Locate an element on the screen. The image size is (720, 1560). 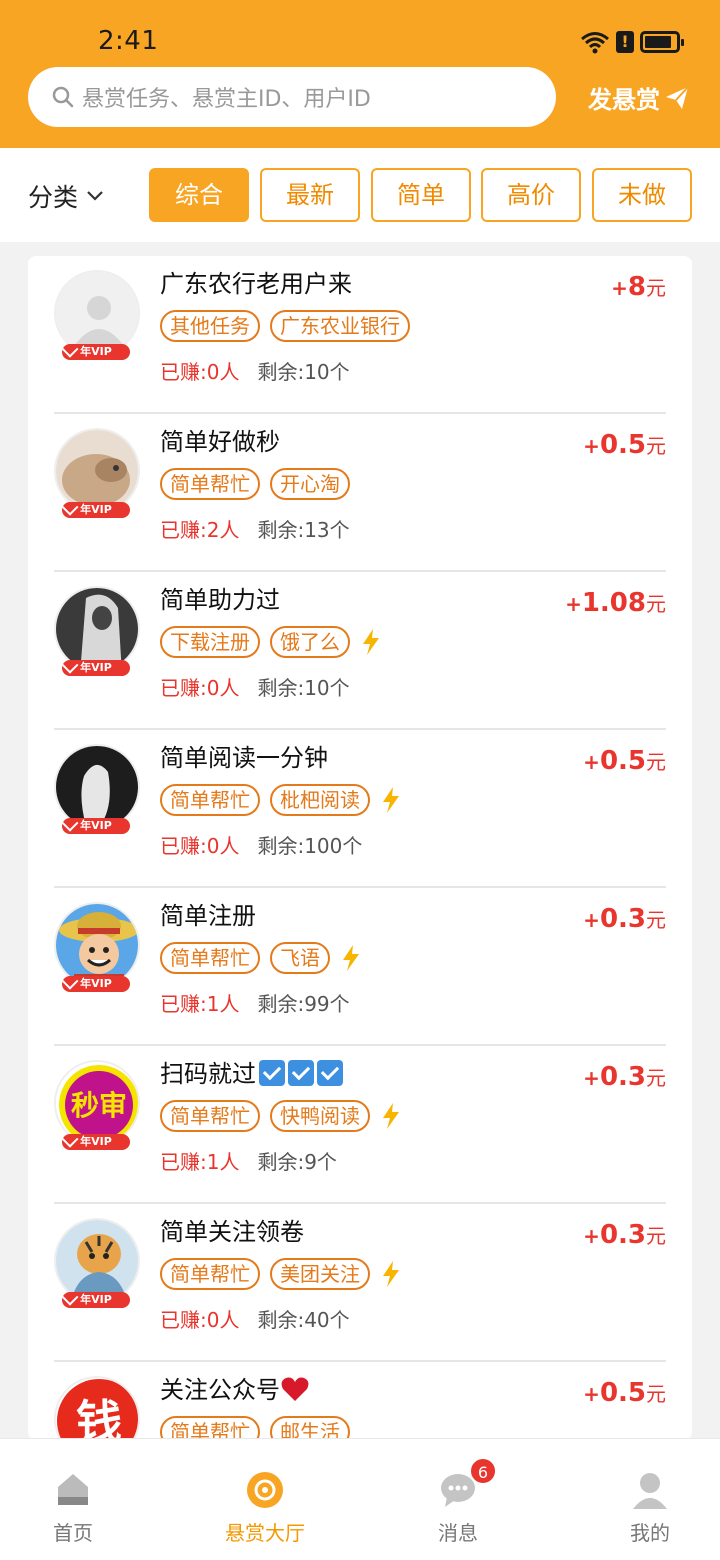
nav-bounty-hall: 悬赏大厅 is located at coordinates (265, 1507).